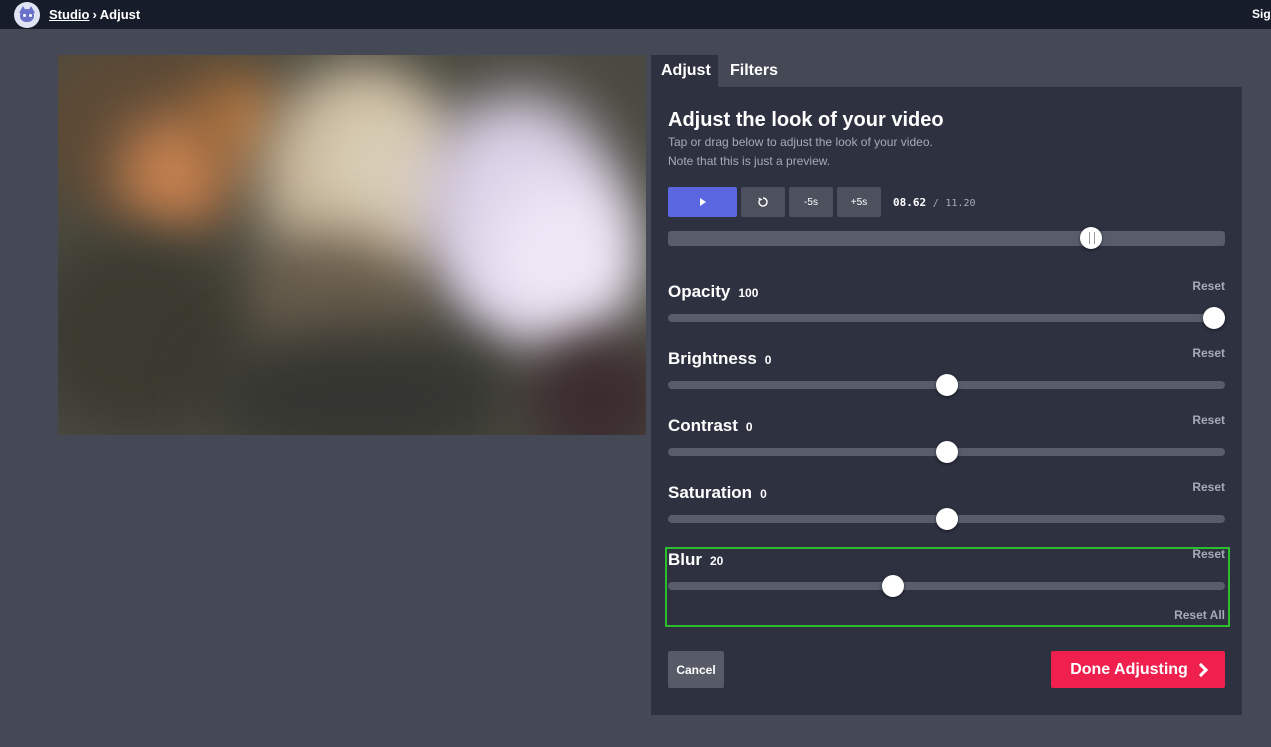 The image size is (1271, 747). I want to click on saturation-value: 0, so click(763, 494).